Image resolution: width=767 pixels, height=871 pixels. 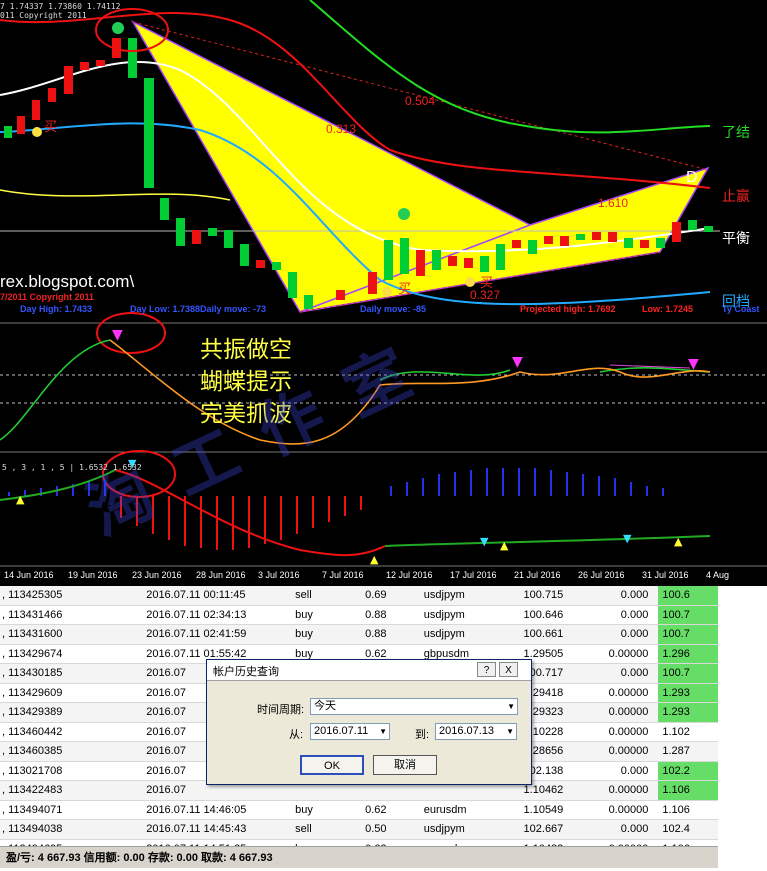 What do you see at coordinates (118, 28) in the screenshot?
I see `x-marker-icon` at bounding box center [118, 28].